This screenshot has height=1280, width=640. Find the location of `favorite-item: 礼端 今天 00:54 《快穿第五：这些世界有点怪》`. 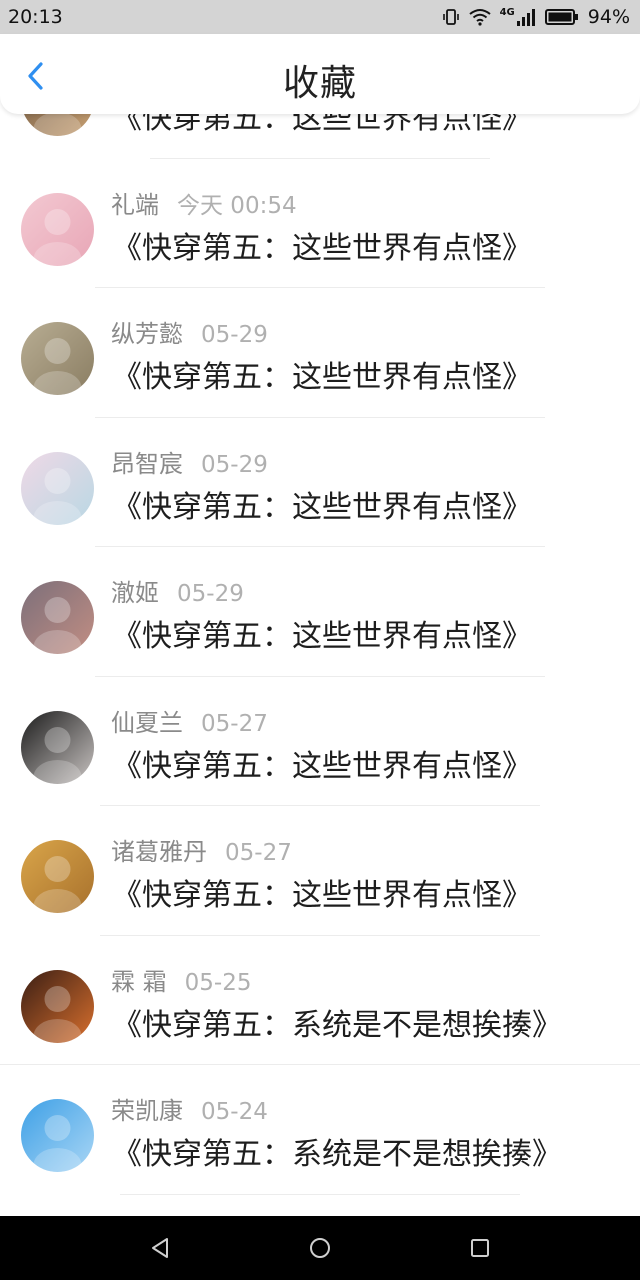

favorite-item: 礼端 今天 00:54 《快穿第五：这些世界有点怪》 is located at coordinates (320, 223).